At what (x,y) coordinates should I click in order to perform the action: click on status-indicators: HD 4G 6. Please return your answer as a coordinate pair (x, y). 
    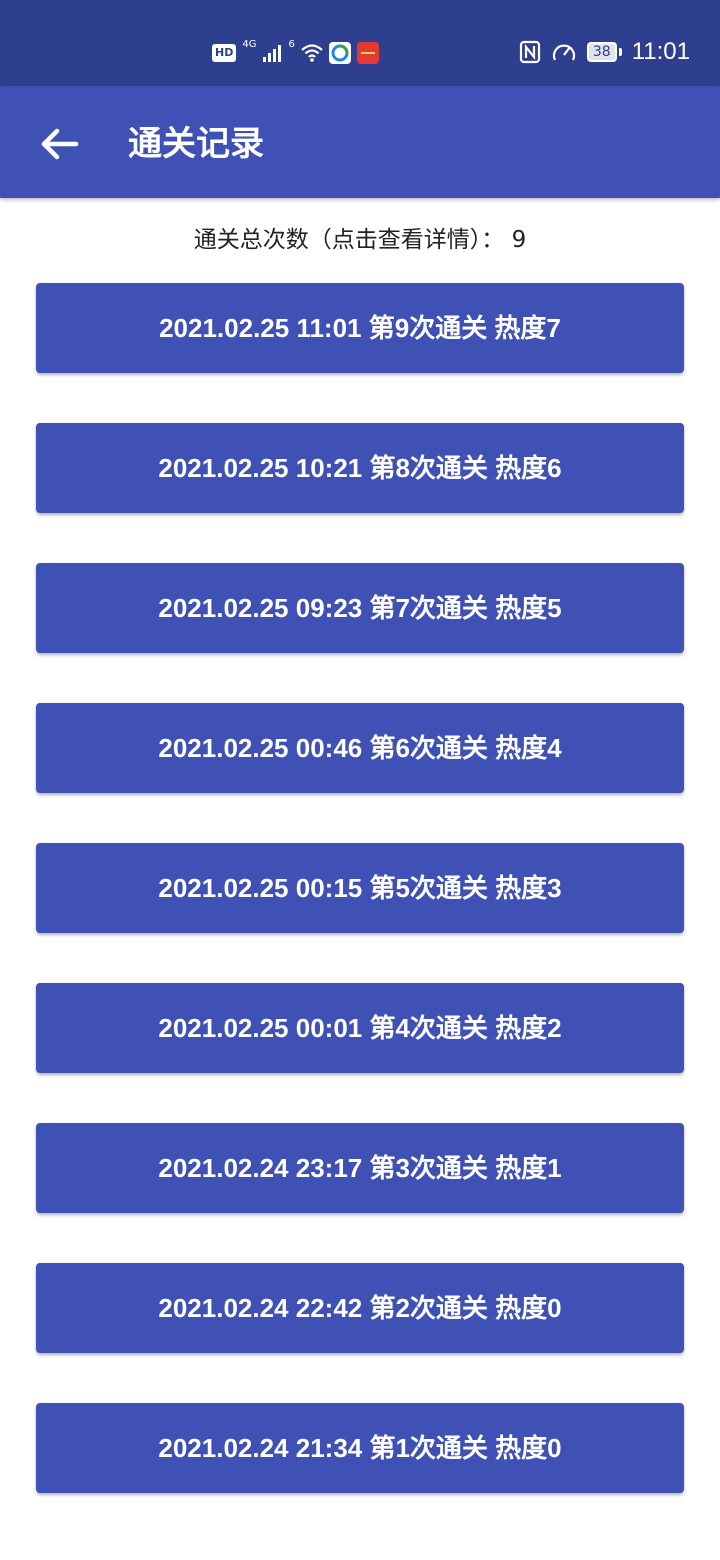
    Looking at the image, I should click on (295, 53).